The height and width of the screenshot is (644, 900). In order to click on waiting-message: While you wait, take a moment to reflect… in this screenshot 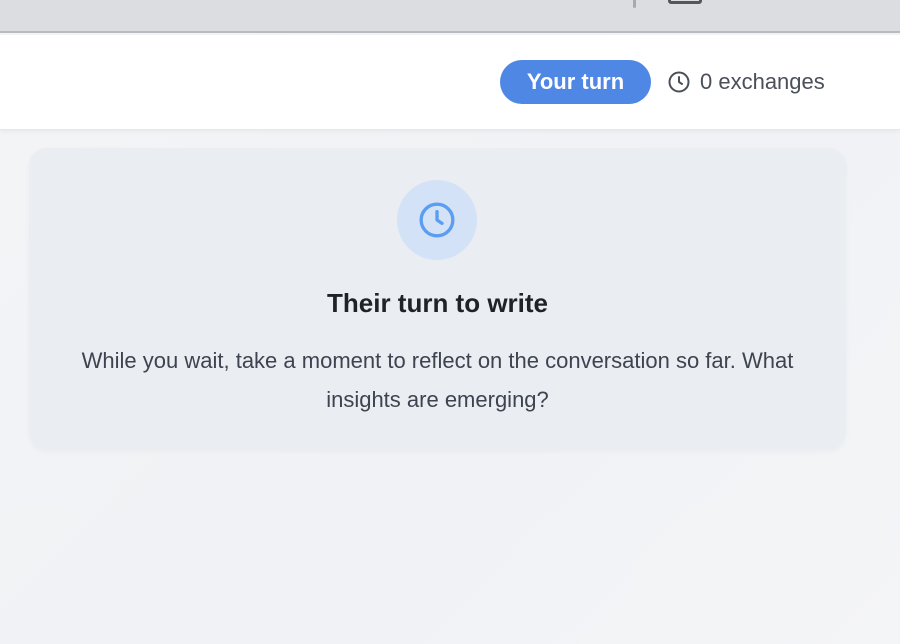, I will do `click(437, 380)`.